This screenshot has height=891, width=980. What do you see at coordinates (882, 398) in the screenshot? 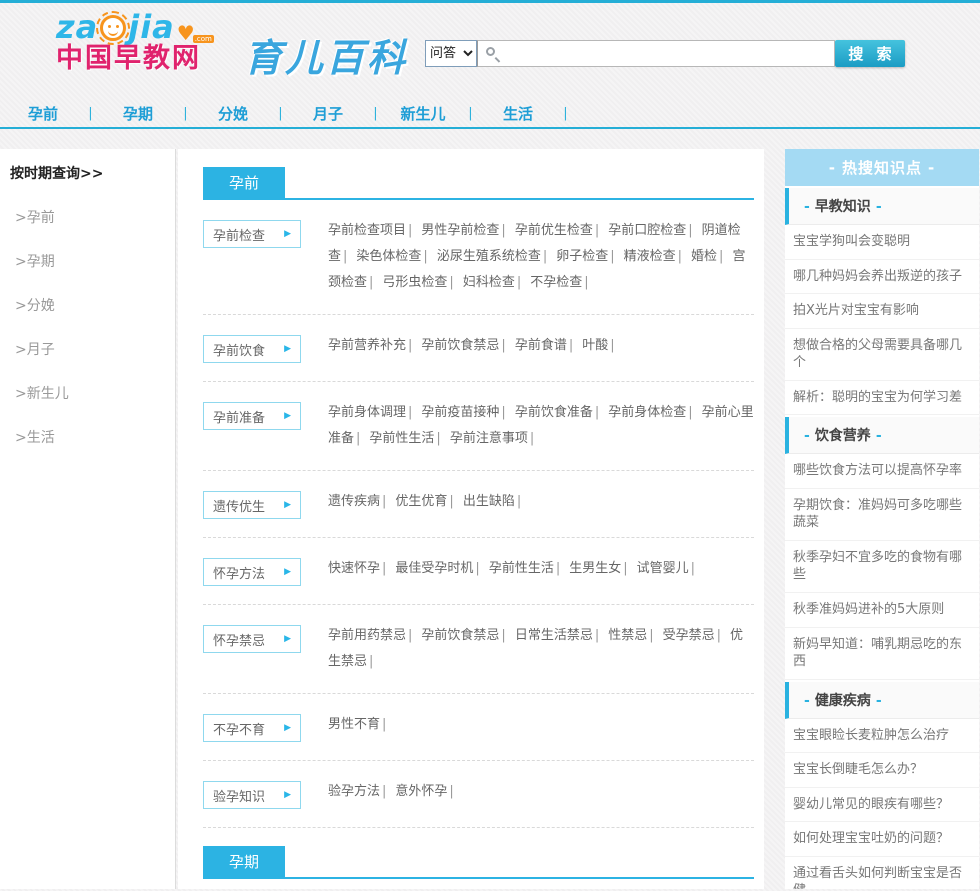
I see `hot-link: 解析：聪明的宝宝为何学习差` at bounding box center [882, 398].